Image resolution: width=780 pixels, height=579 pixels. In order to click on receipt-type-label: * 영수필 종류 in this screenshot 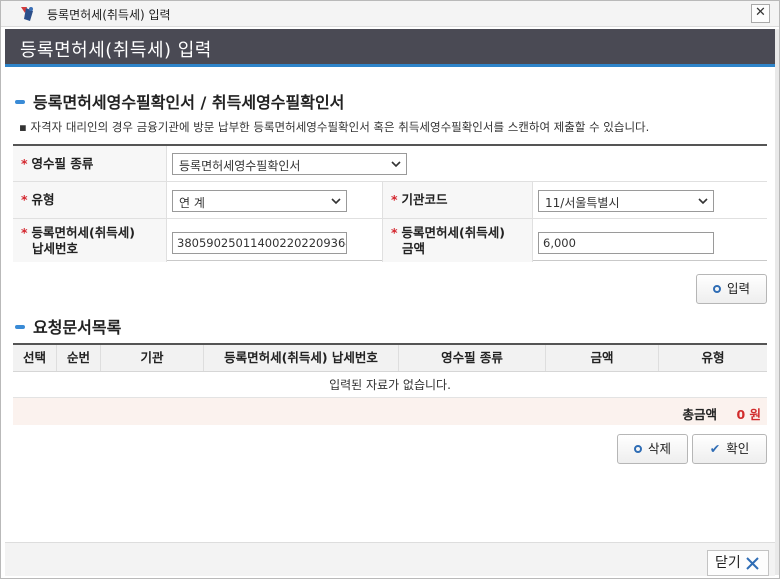, I will do `click(89, 163)`.